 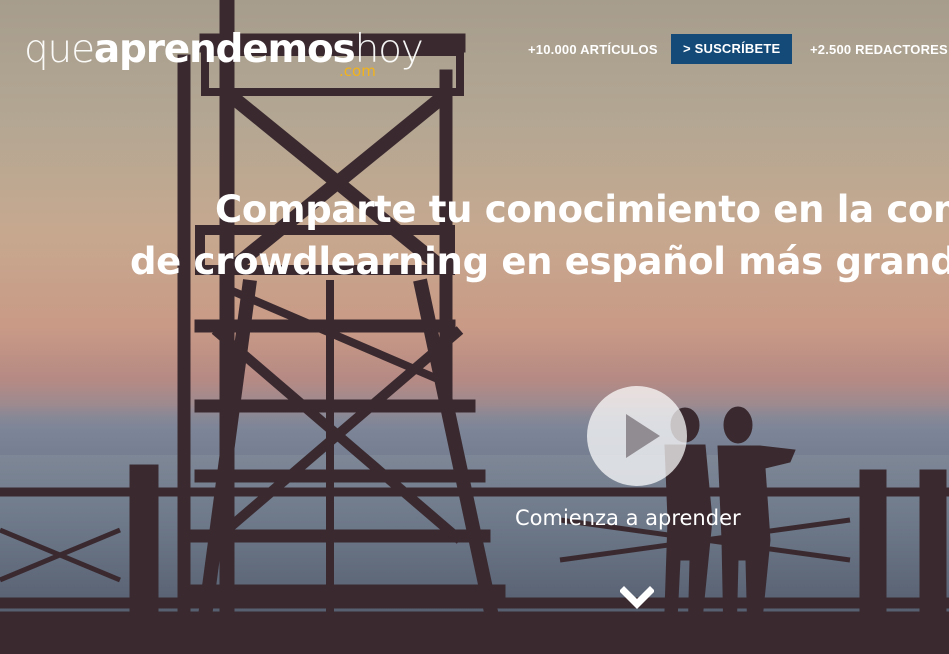 I want to click on play-icon, so click(x=643, y=436).